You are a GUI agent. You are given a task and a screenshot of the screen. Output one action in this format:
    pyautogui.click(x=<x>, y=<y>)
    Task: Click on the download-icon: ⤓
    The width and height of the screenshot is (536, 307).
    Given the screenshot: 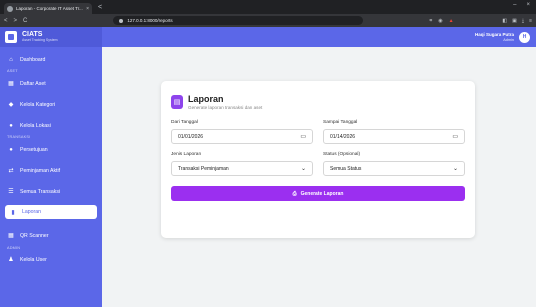 What is the action you would take?
    pyautogui.click(x=523, y=21)
    